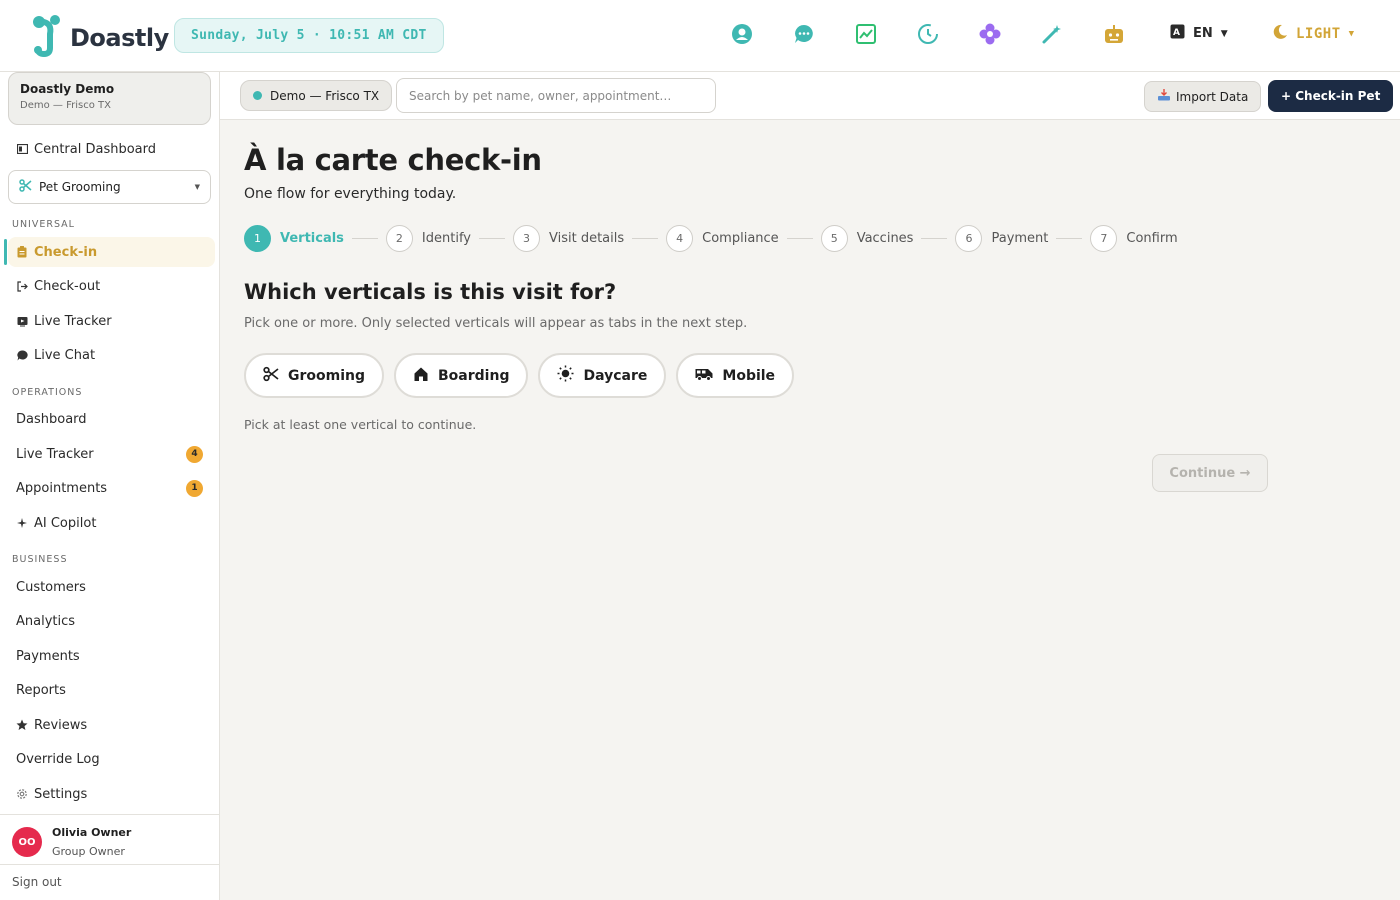 The height and width of the screenshot is (900, 1400). Describe the element at coordinates (1020, 238) in the screenshot. I see `step-label: Payment` at that location.